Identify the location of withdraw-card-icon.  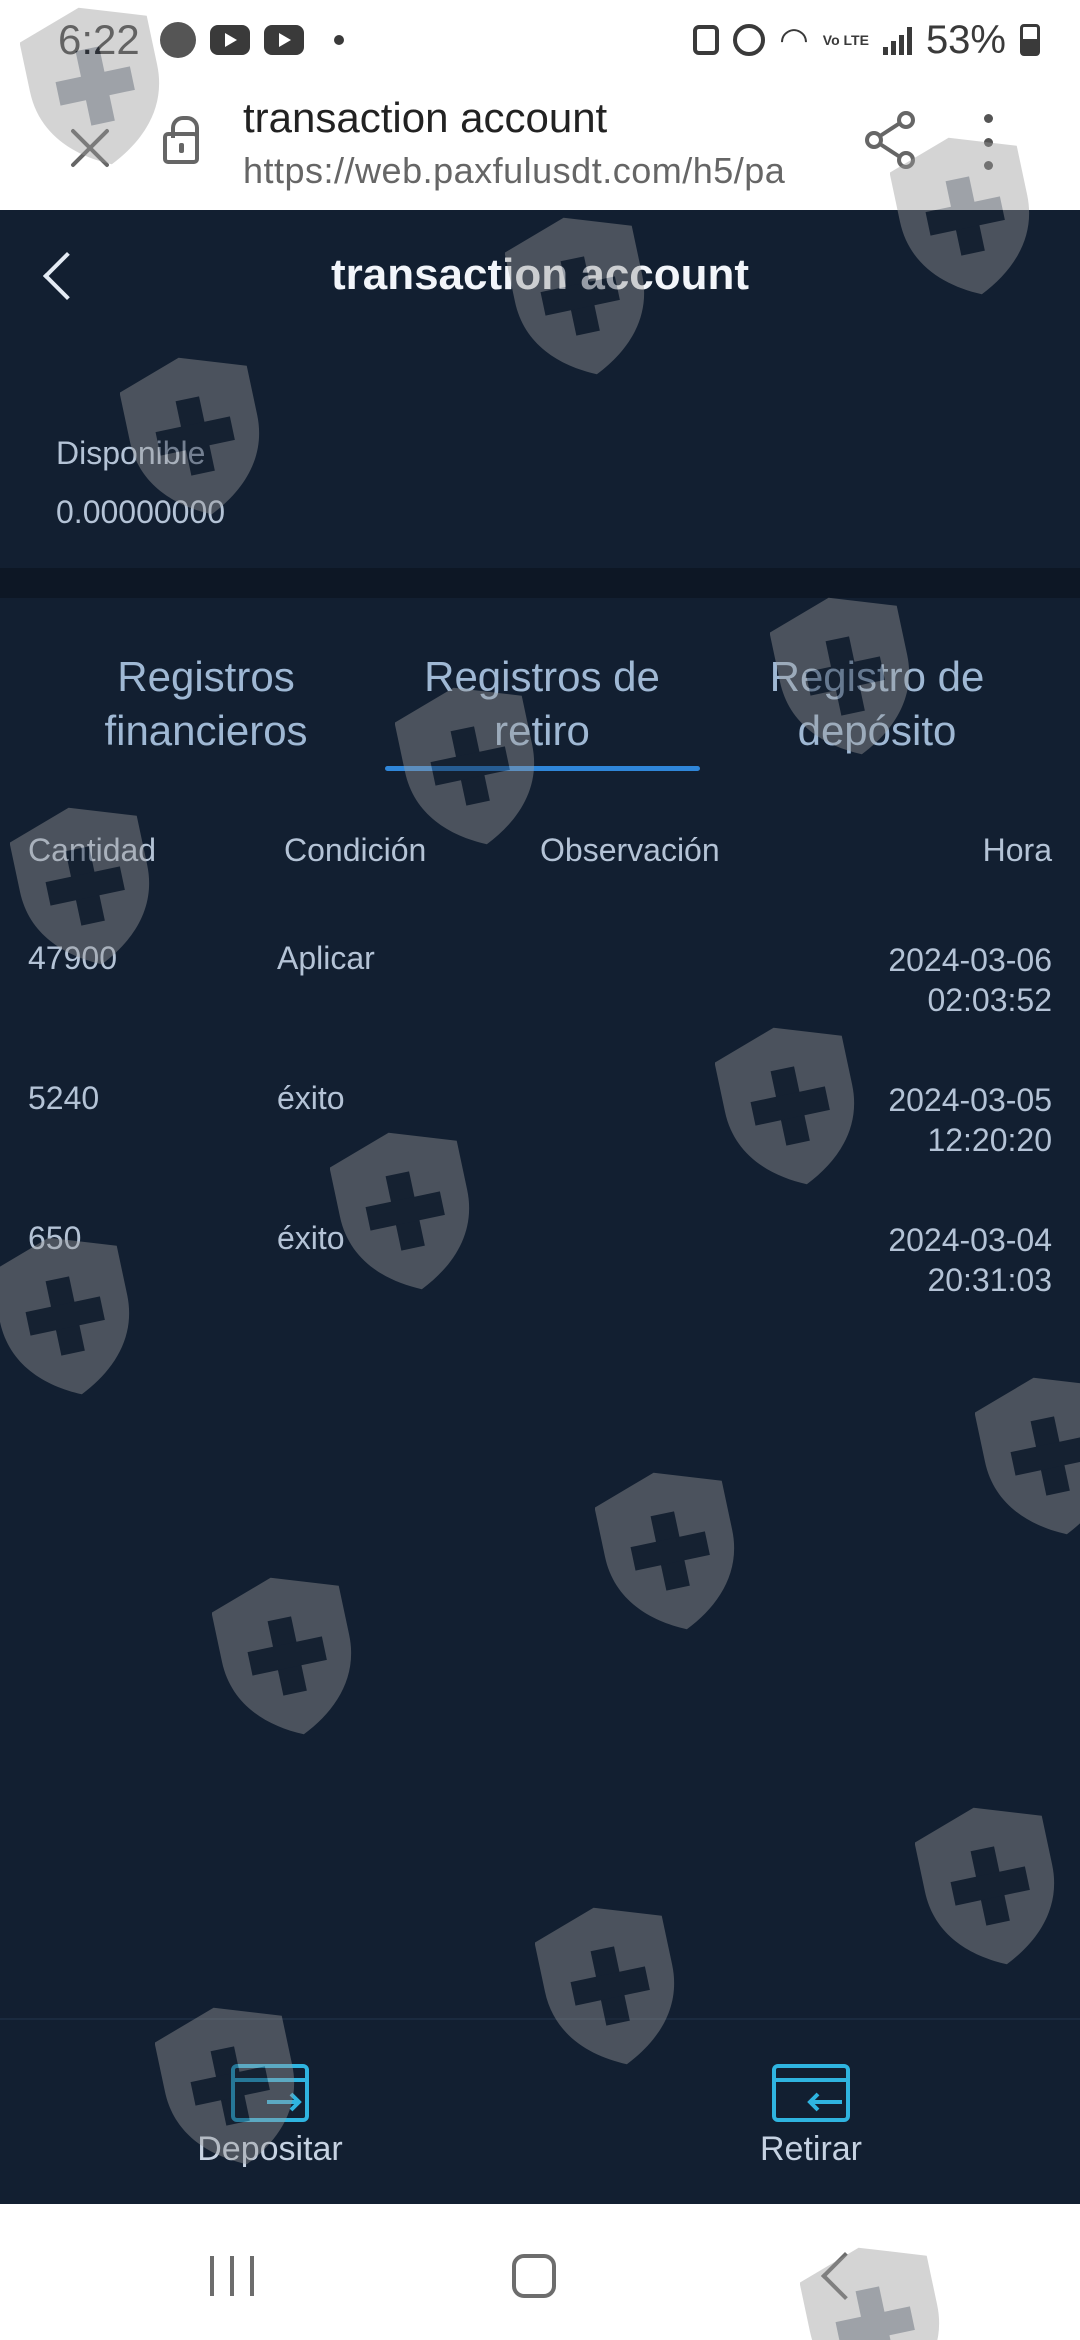
(811, 2093).